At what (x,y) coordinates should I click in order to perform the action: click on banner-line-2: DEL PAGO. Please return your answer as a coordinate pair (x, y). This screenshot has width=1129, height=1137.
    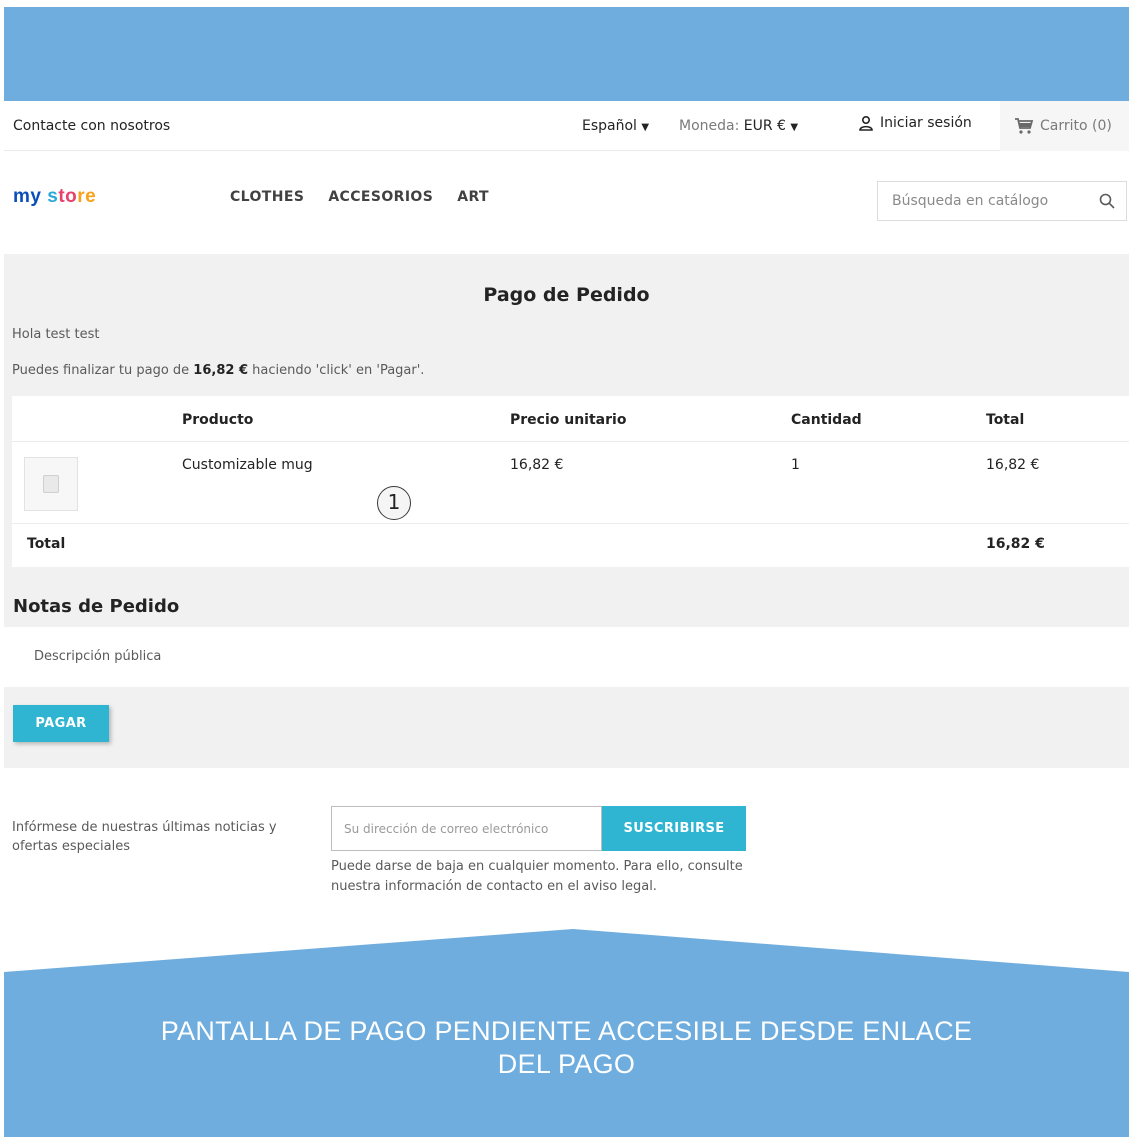
    Looking at the image, I should click on (566, 1064).